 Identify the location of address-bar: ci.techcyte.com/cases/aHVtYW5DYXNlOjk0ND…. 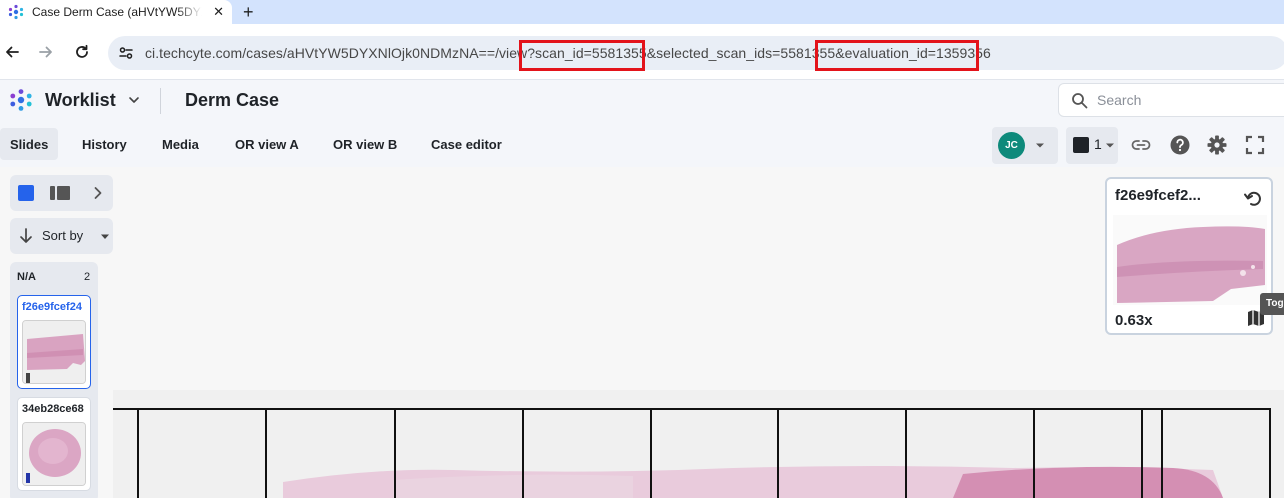
(696, 53).